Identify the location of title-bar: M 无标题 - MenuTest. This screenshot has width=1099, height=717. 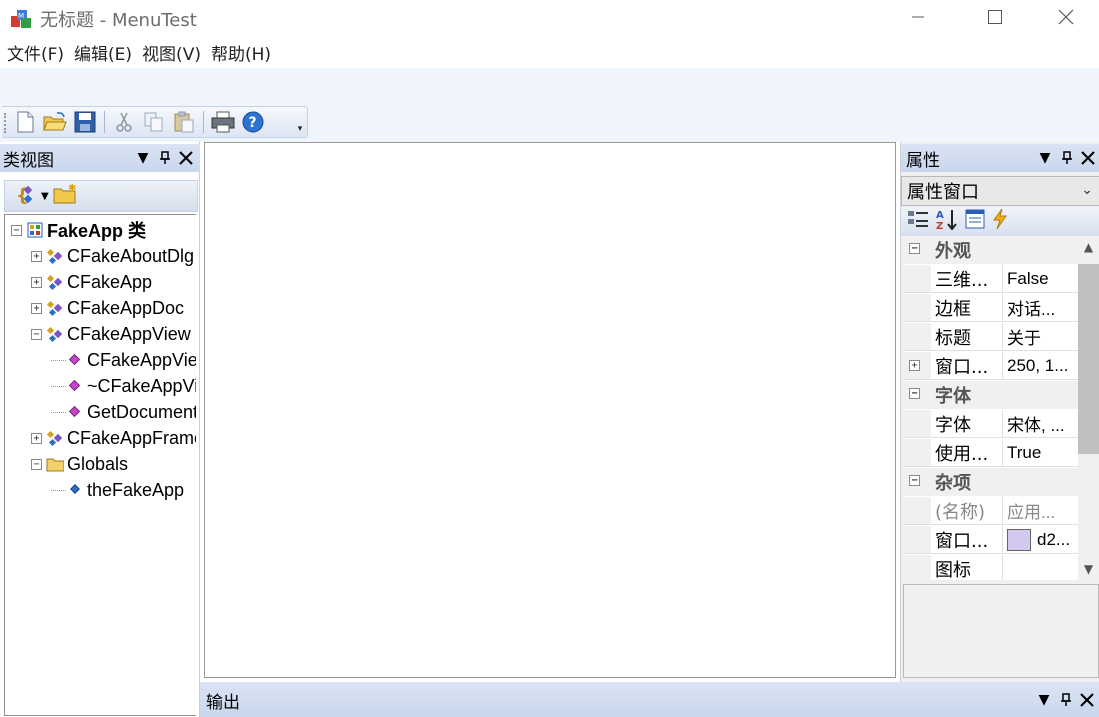
(549, 18).